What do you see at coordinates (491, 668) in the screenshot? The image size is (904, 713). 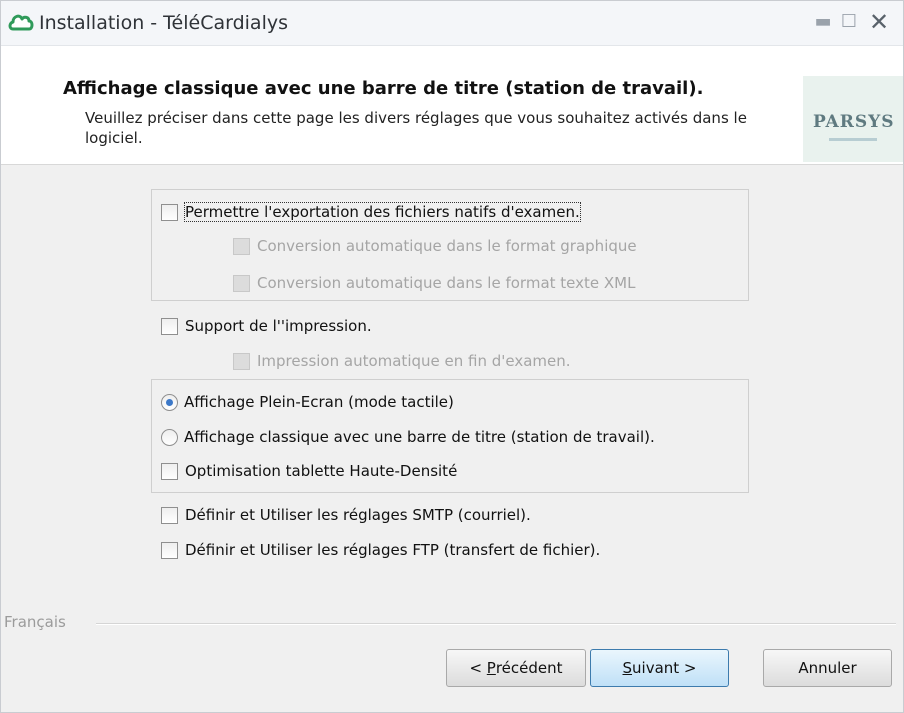 I see `previous-accelerator: P` at bounding box center [491, 668].